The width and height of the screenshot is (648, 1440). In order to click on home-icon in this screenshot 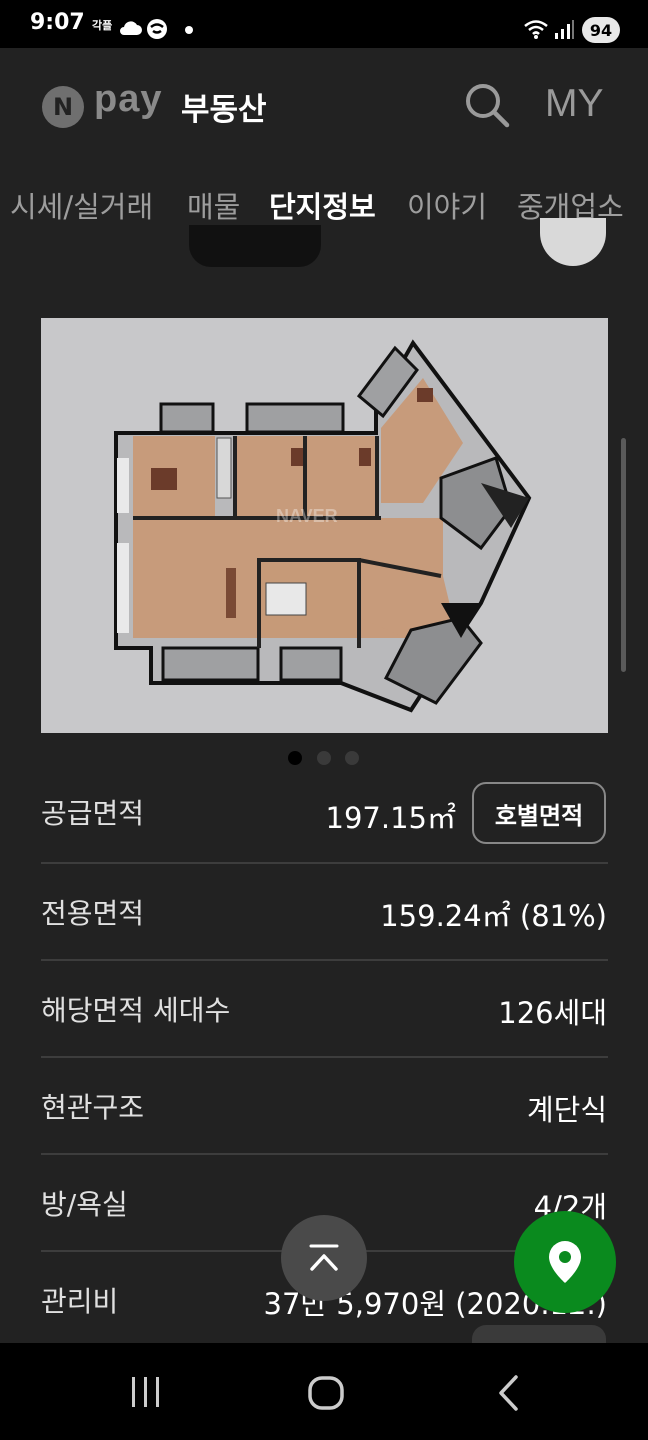, I will do `click(326, 1393)`.